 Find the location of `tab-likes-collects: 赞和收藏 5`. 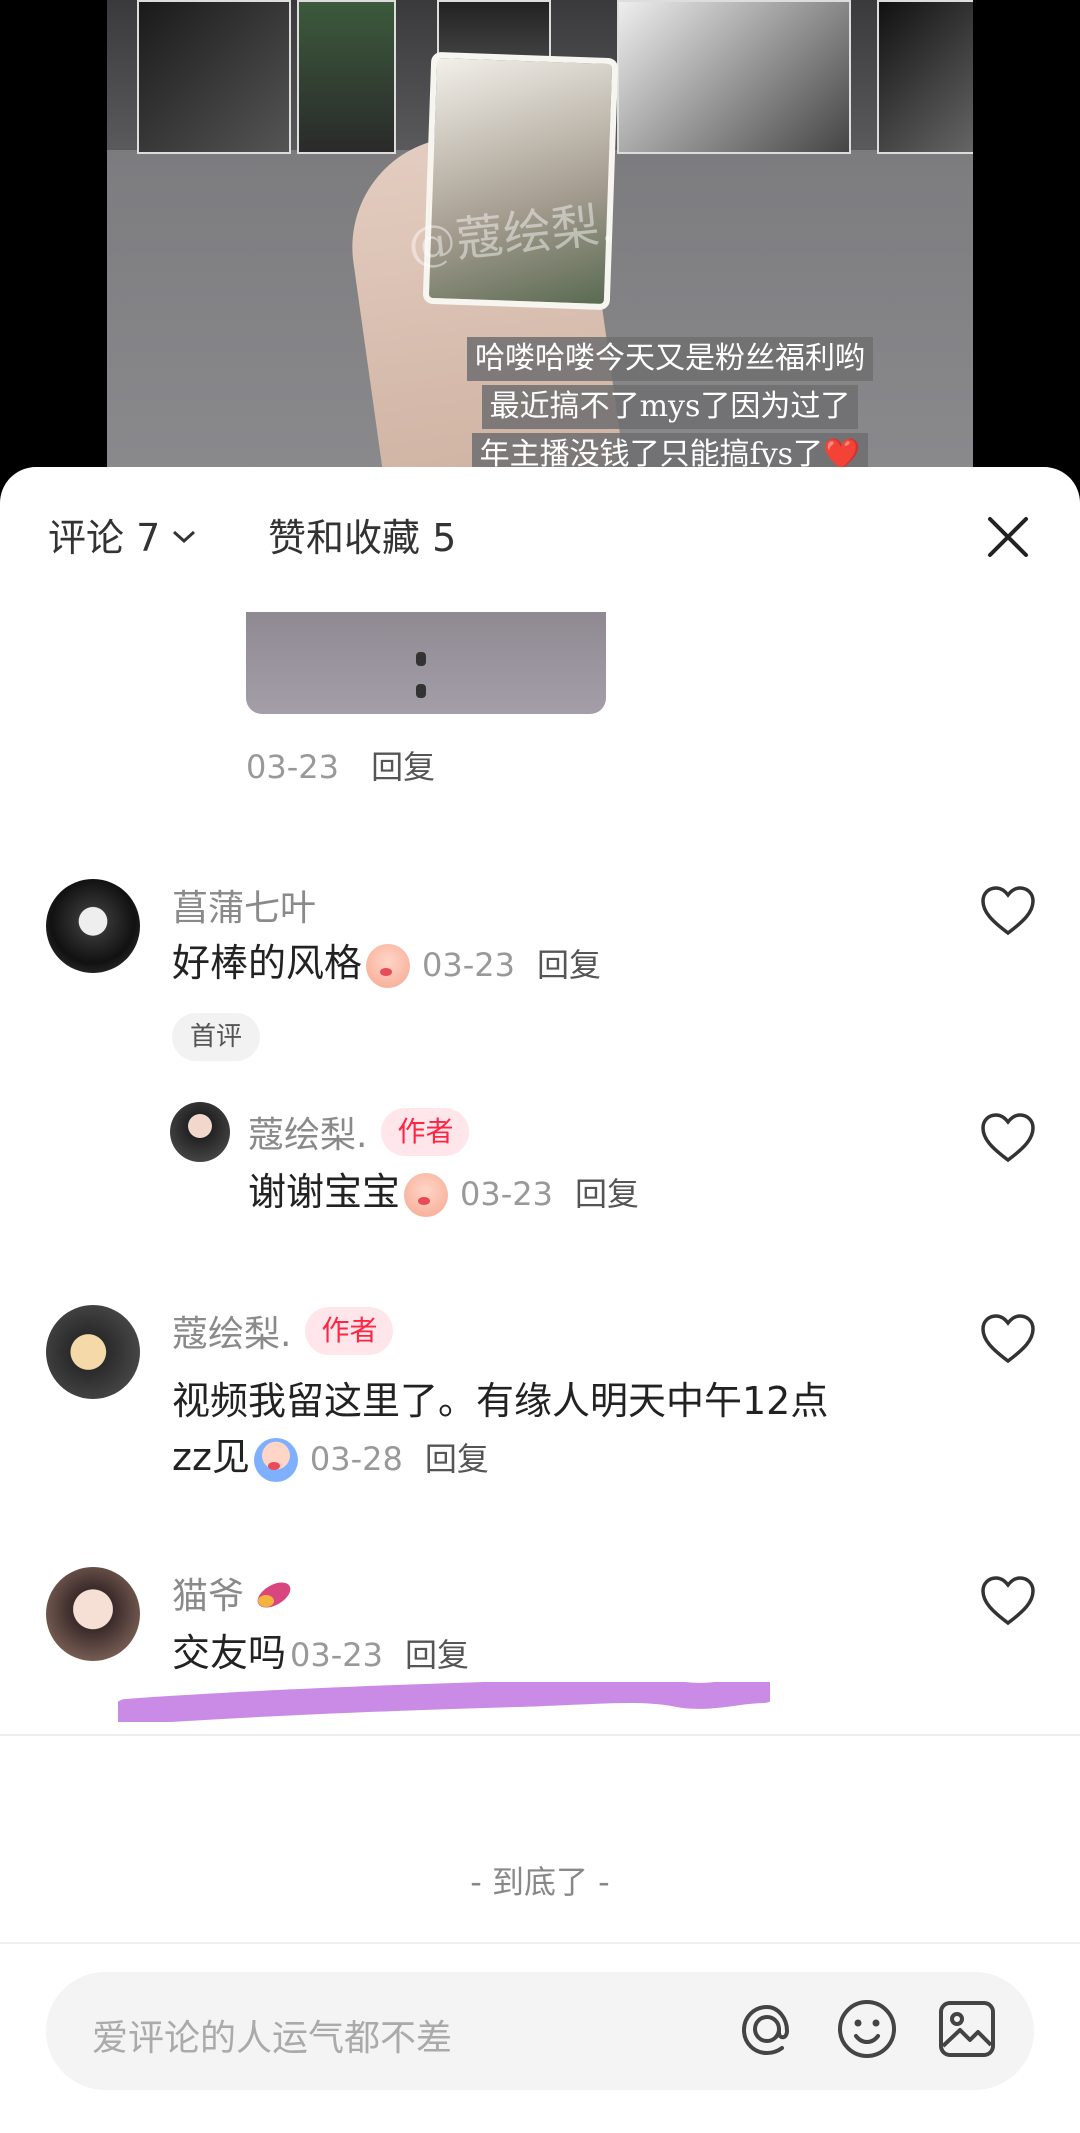

tab-likes-collects: 赞和收藏 5 is located at coordinates (362, 538).